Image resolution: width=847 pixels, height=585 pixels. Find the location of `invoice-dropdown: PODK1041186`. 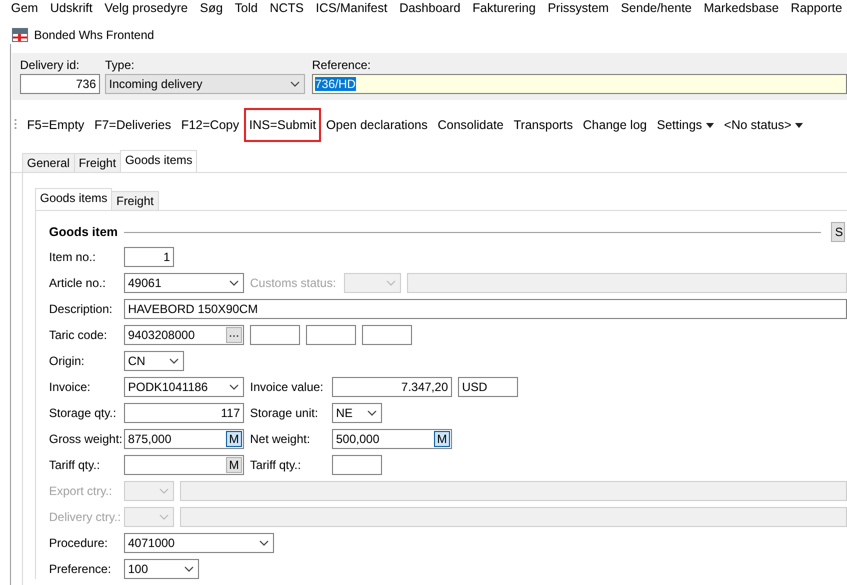

invoice-dropdown: PODK1041186 is located at coordinates (184, 387).